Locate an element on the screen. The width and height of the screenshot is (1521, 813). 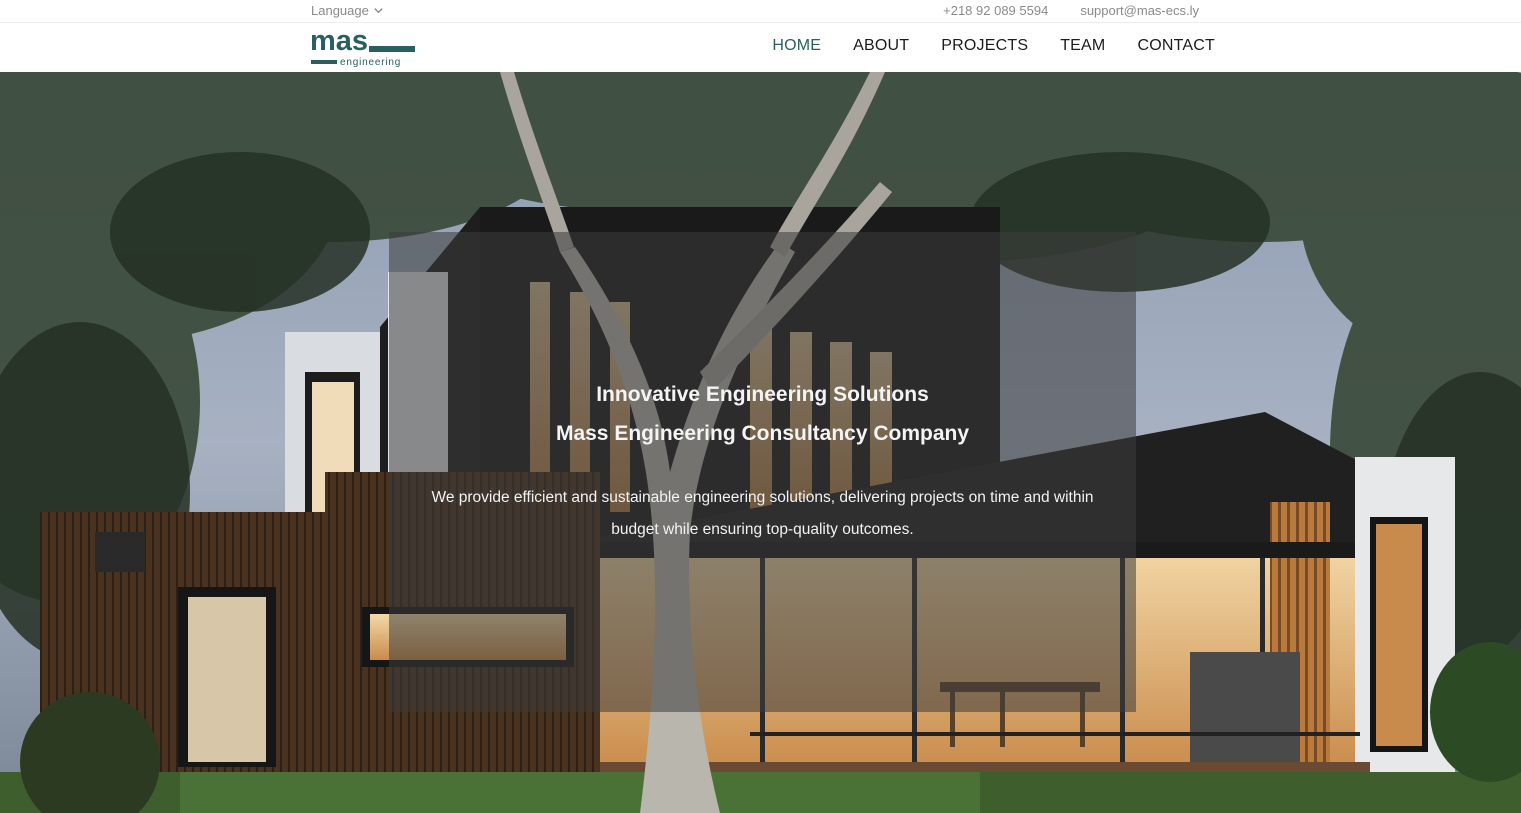
email-address: support@mas-ecs.ly is located at coordinates (1139, 10).